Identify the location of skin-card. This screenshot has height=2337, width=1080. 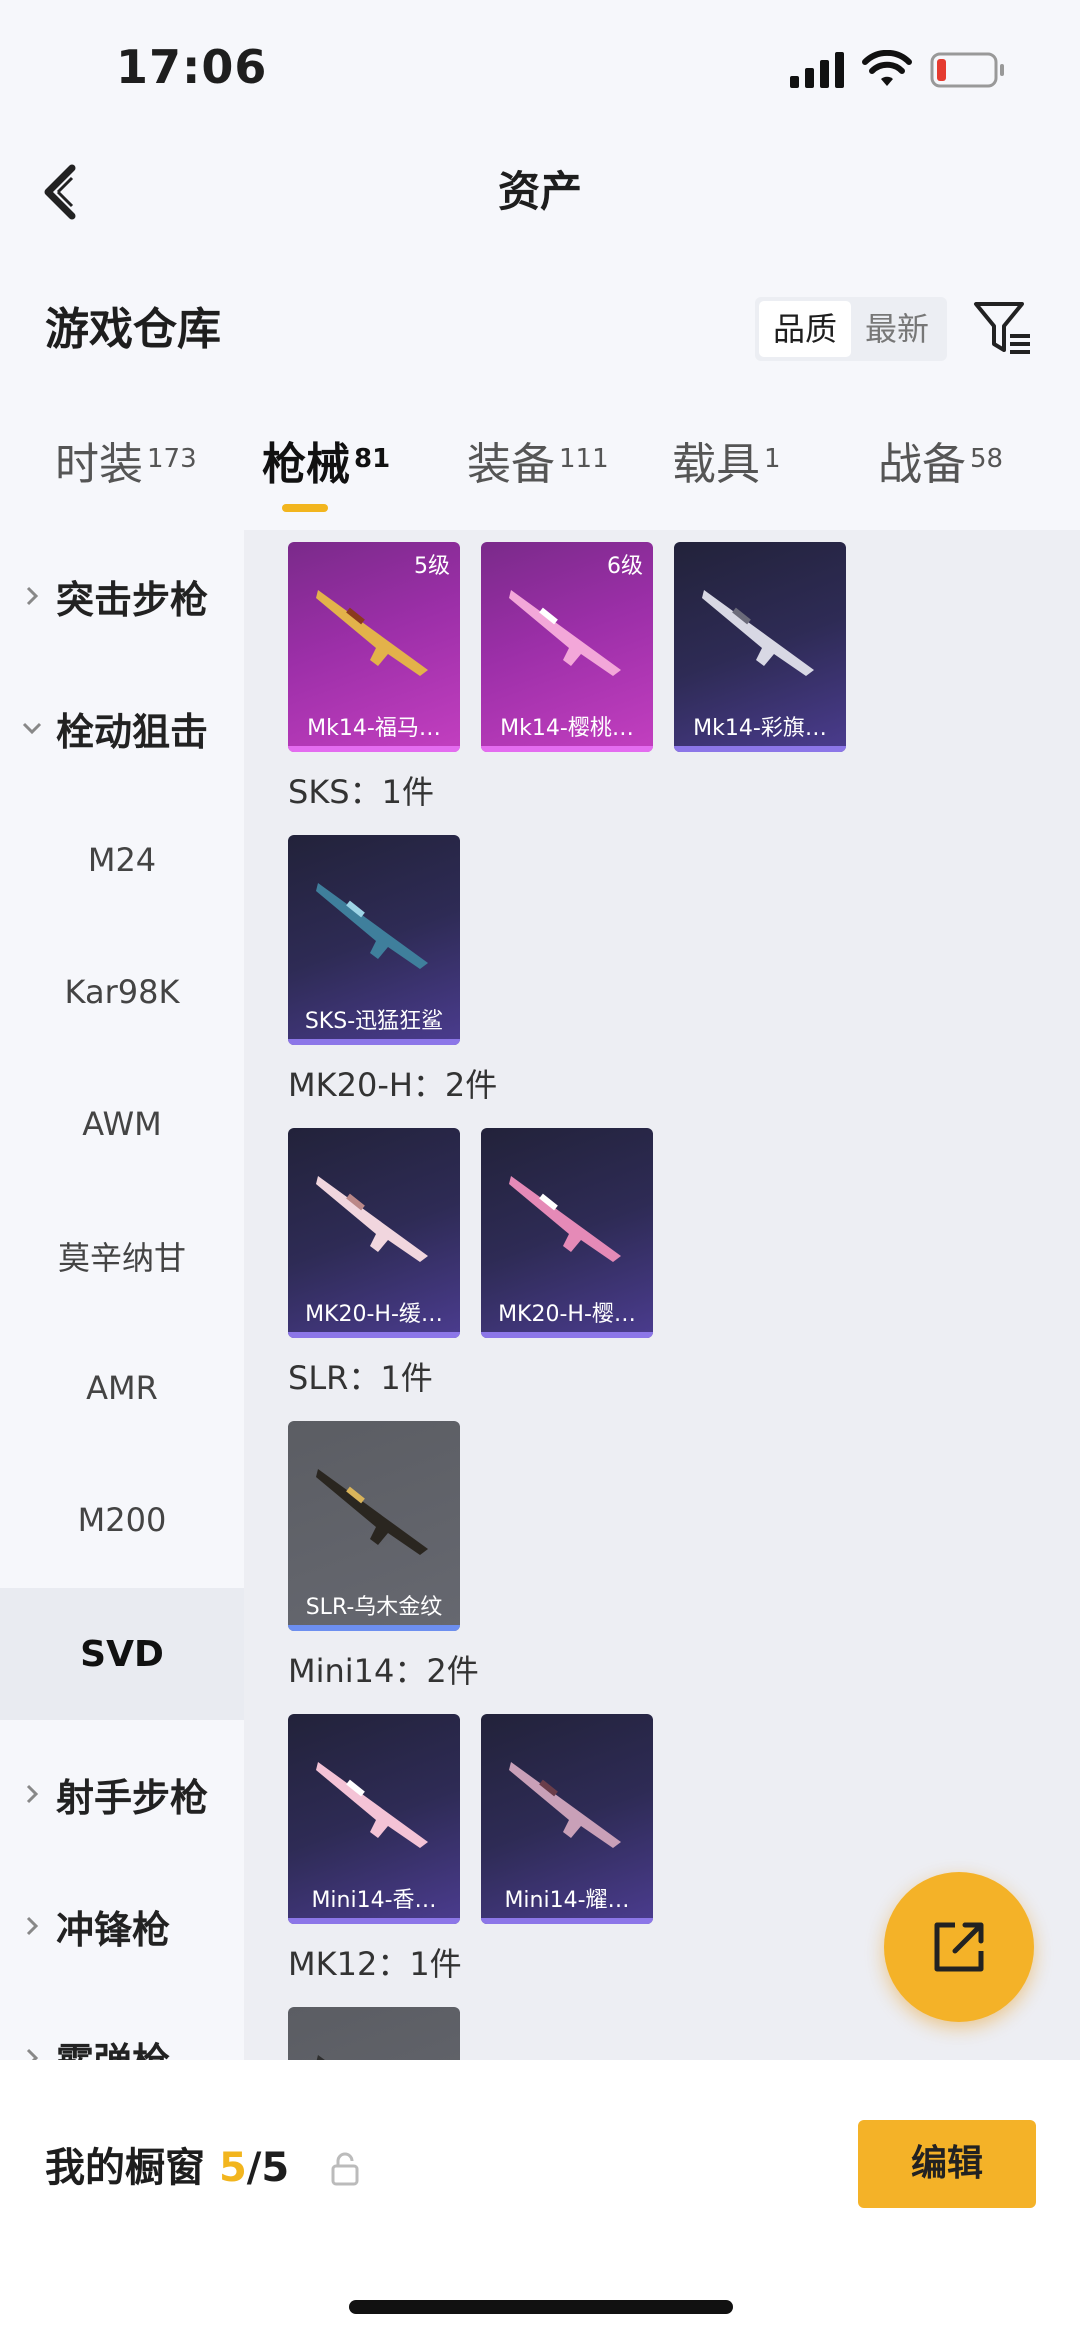
(374, 2033).